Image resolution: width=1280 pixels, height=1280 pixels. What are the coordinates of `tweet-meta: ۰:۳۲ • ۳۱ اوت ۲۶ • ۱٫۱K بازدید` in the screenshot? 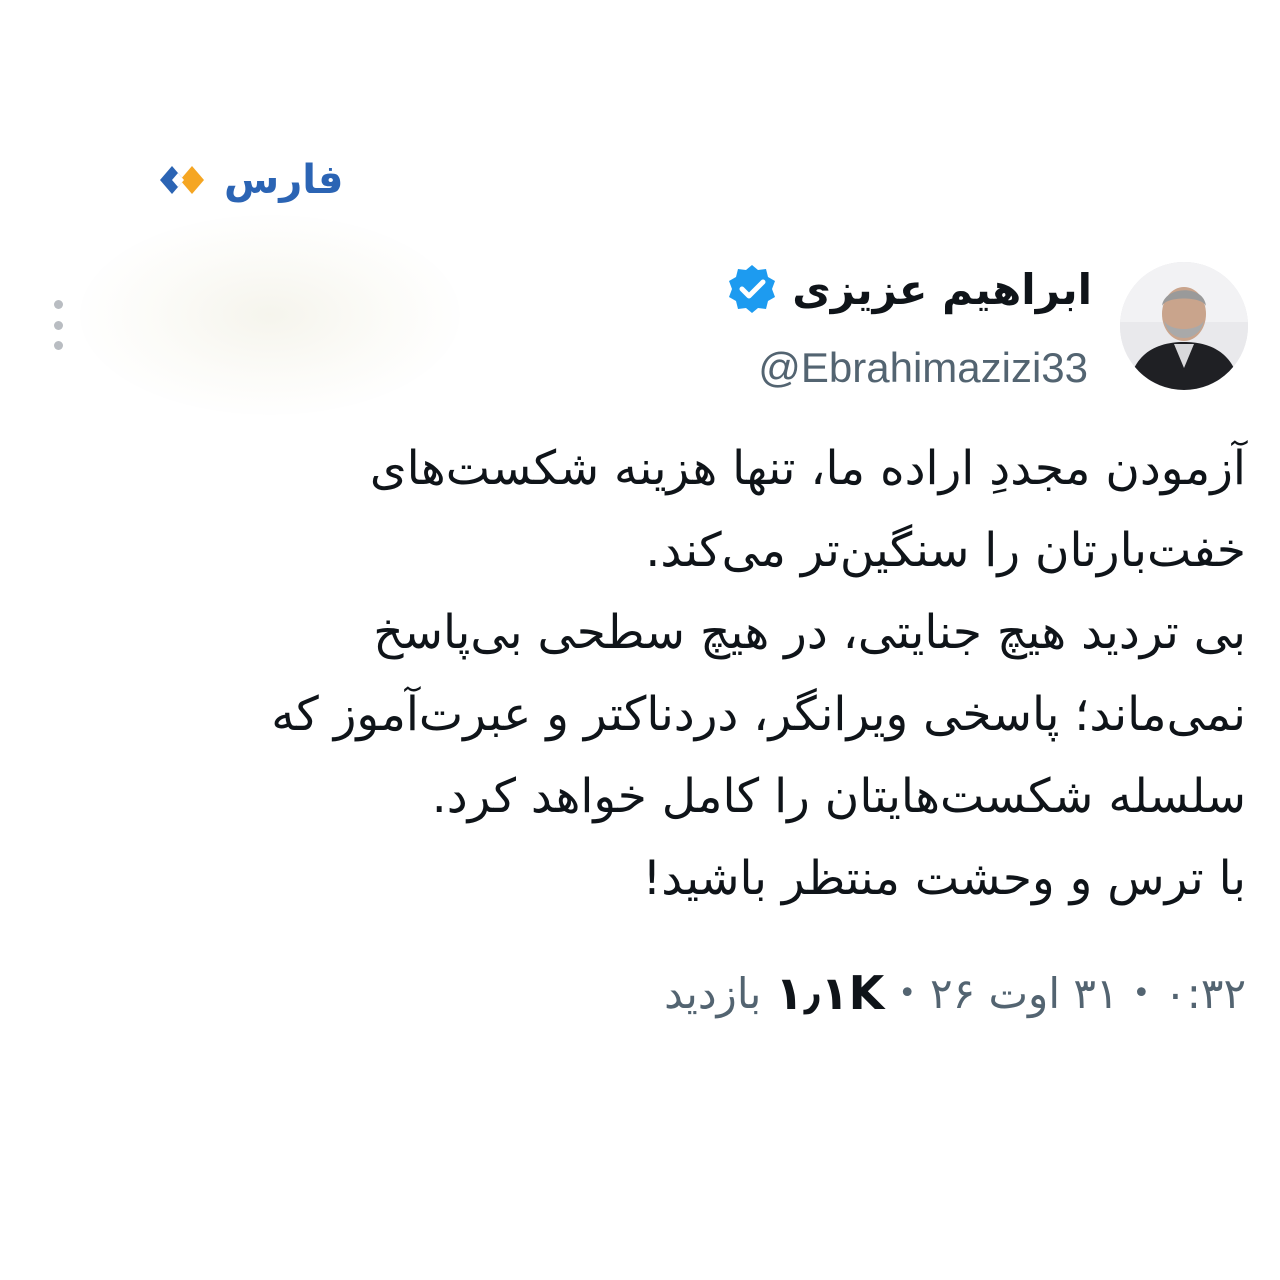 It's located at (955, 993).